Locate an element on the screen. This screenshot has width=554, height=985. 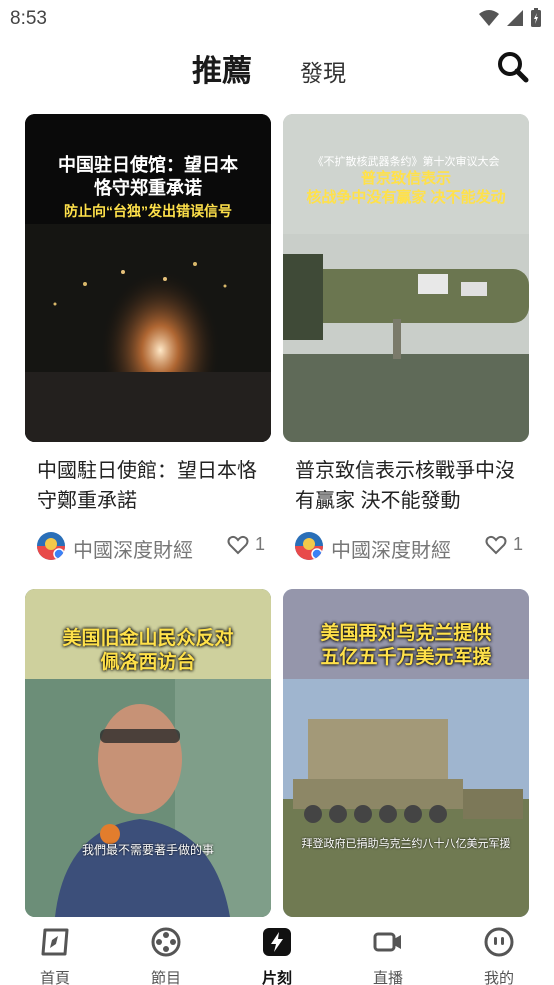
search-icon is located at coordinates (513, 67).